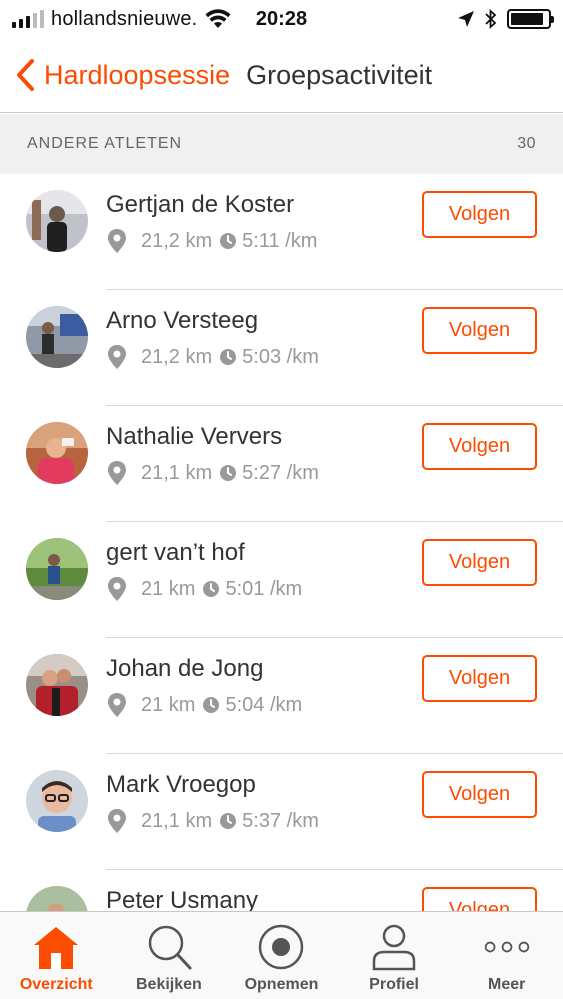  I want to click on section-title: ANDERE ATLETEN, so click(105, 143).